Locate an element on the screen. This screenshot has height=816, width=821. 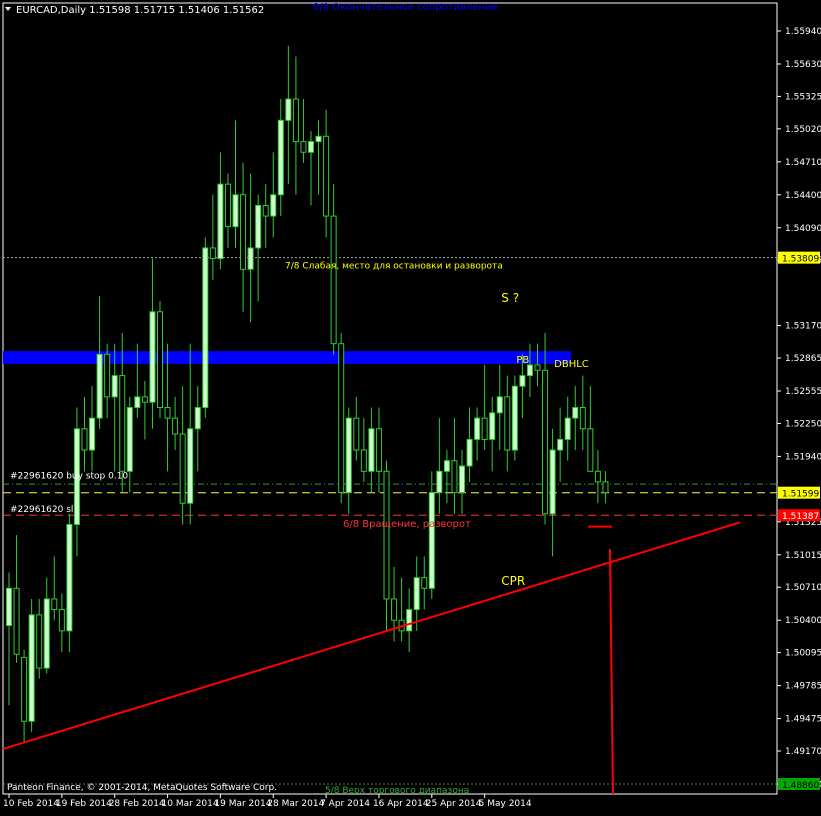
price-box-label: 1.51387 is located at coordinates (800, 517).